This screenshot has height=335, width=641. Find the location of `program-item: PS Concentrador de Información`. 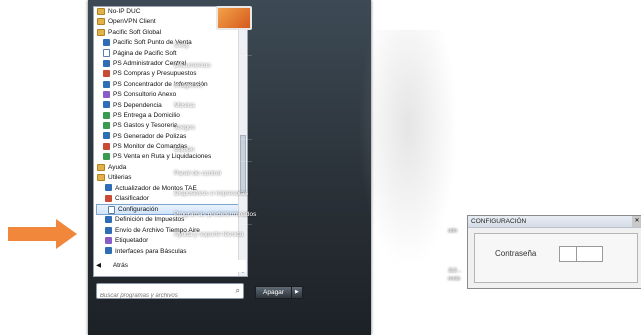

program-item: PS Concentrador de Información is located at coordinates (170, 85).